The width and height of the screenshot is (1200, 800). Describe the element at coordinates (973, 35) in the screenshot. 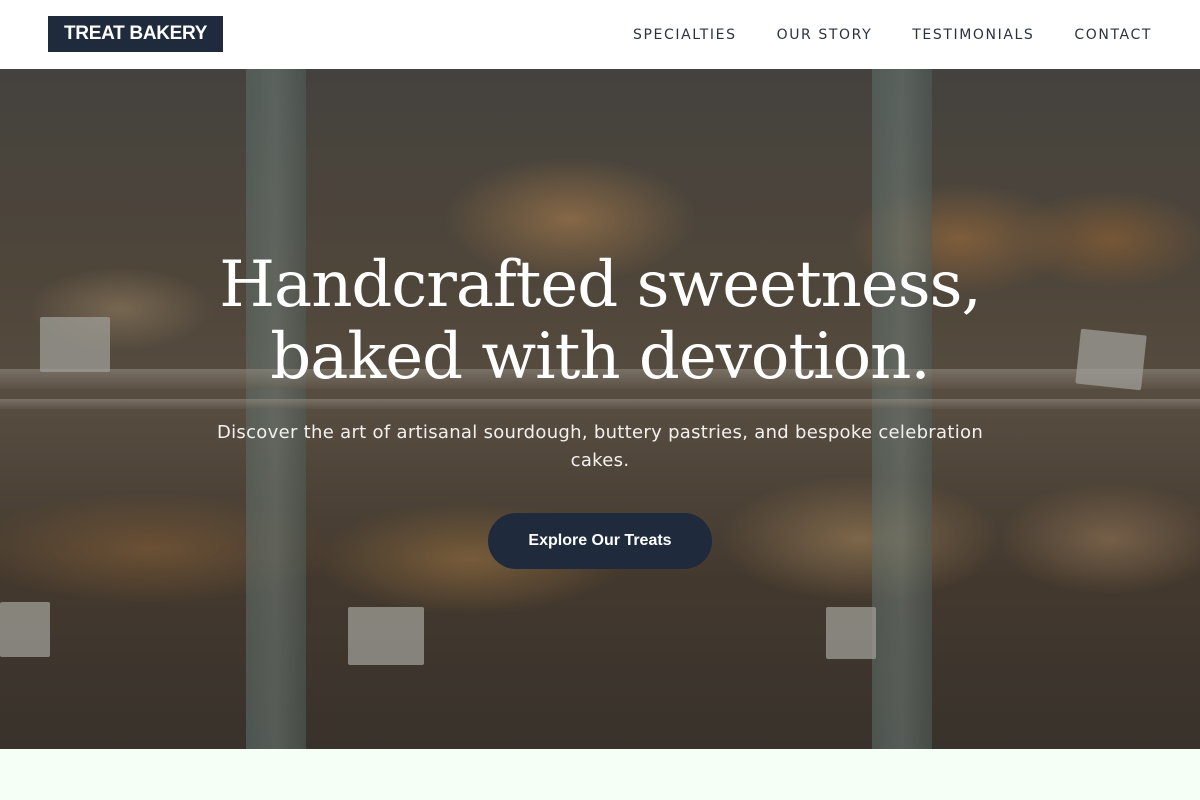

I see `nav-link-testimonials: TESTIMONIALS` at that location.